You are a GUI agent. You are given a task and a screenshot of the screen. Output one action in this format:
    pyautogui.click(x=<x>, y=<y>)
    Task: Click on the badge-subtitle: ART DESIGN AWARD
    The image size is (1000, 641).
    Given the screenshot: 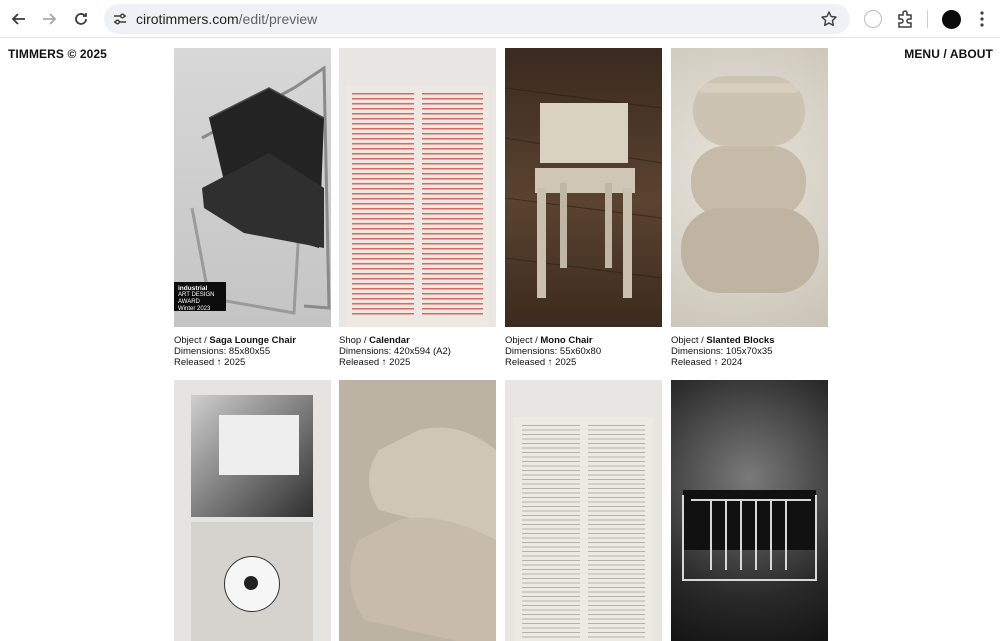 What is the action you would take?
    pyautogui.click(x=196, y=298)
    